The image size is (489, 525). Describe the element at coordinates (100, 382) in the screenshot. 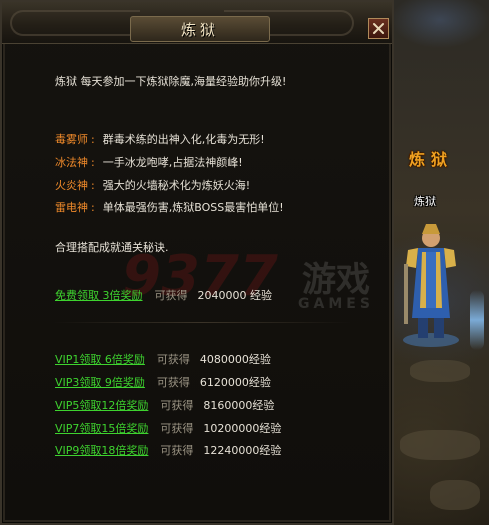

I see `vip3-reward-link: VIP3领取 9倍奖励` at that location.